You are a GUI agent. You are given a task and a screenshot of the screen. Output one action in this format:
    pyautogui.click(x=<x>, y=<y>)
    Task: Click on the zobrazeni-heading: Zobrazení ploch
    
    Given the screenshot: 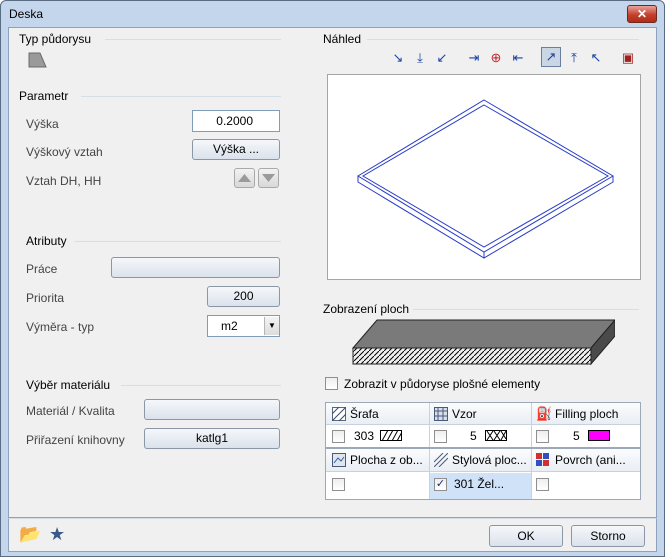 What is the action you would take?
    pyautogui.click(x=366, y=309)
    